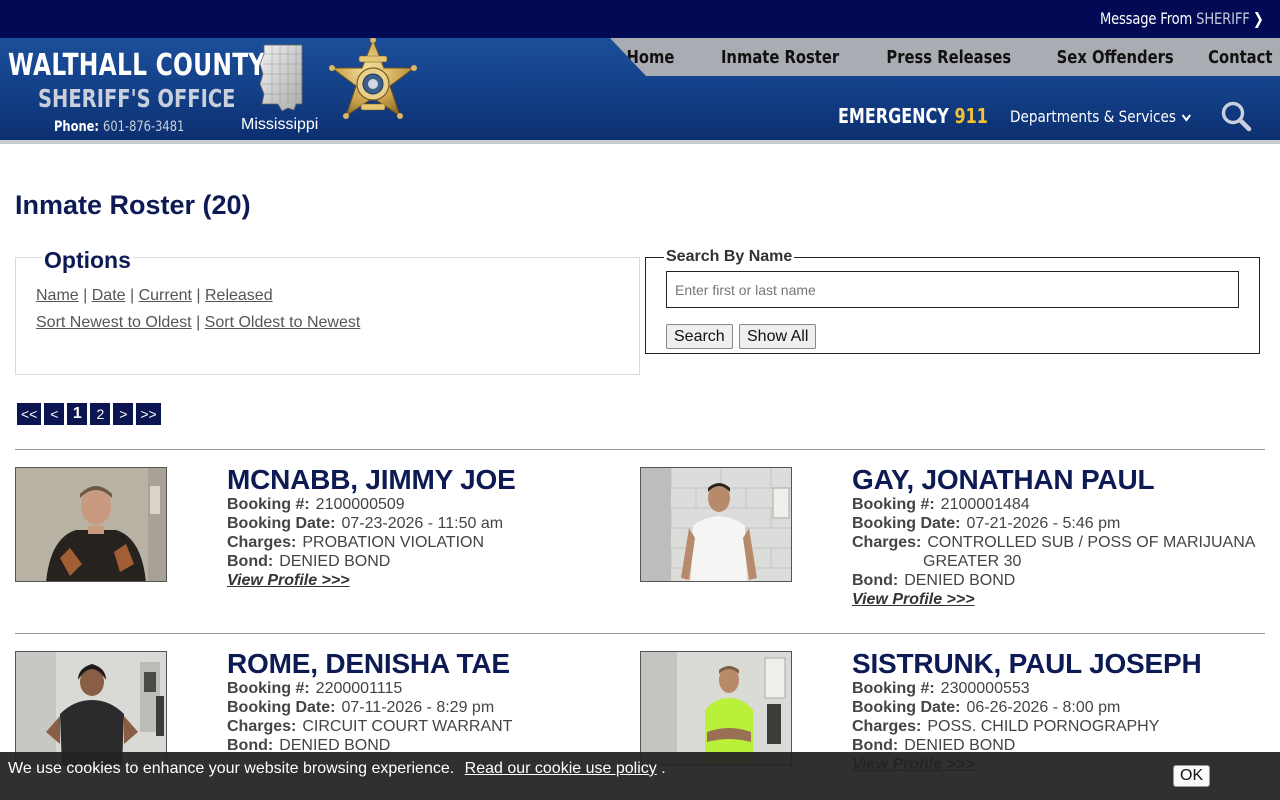  I want to click on pager-page-2: 2, so click(100, 414).